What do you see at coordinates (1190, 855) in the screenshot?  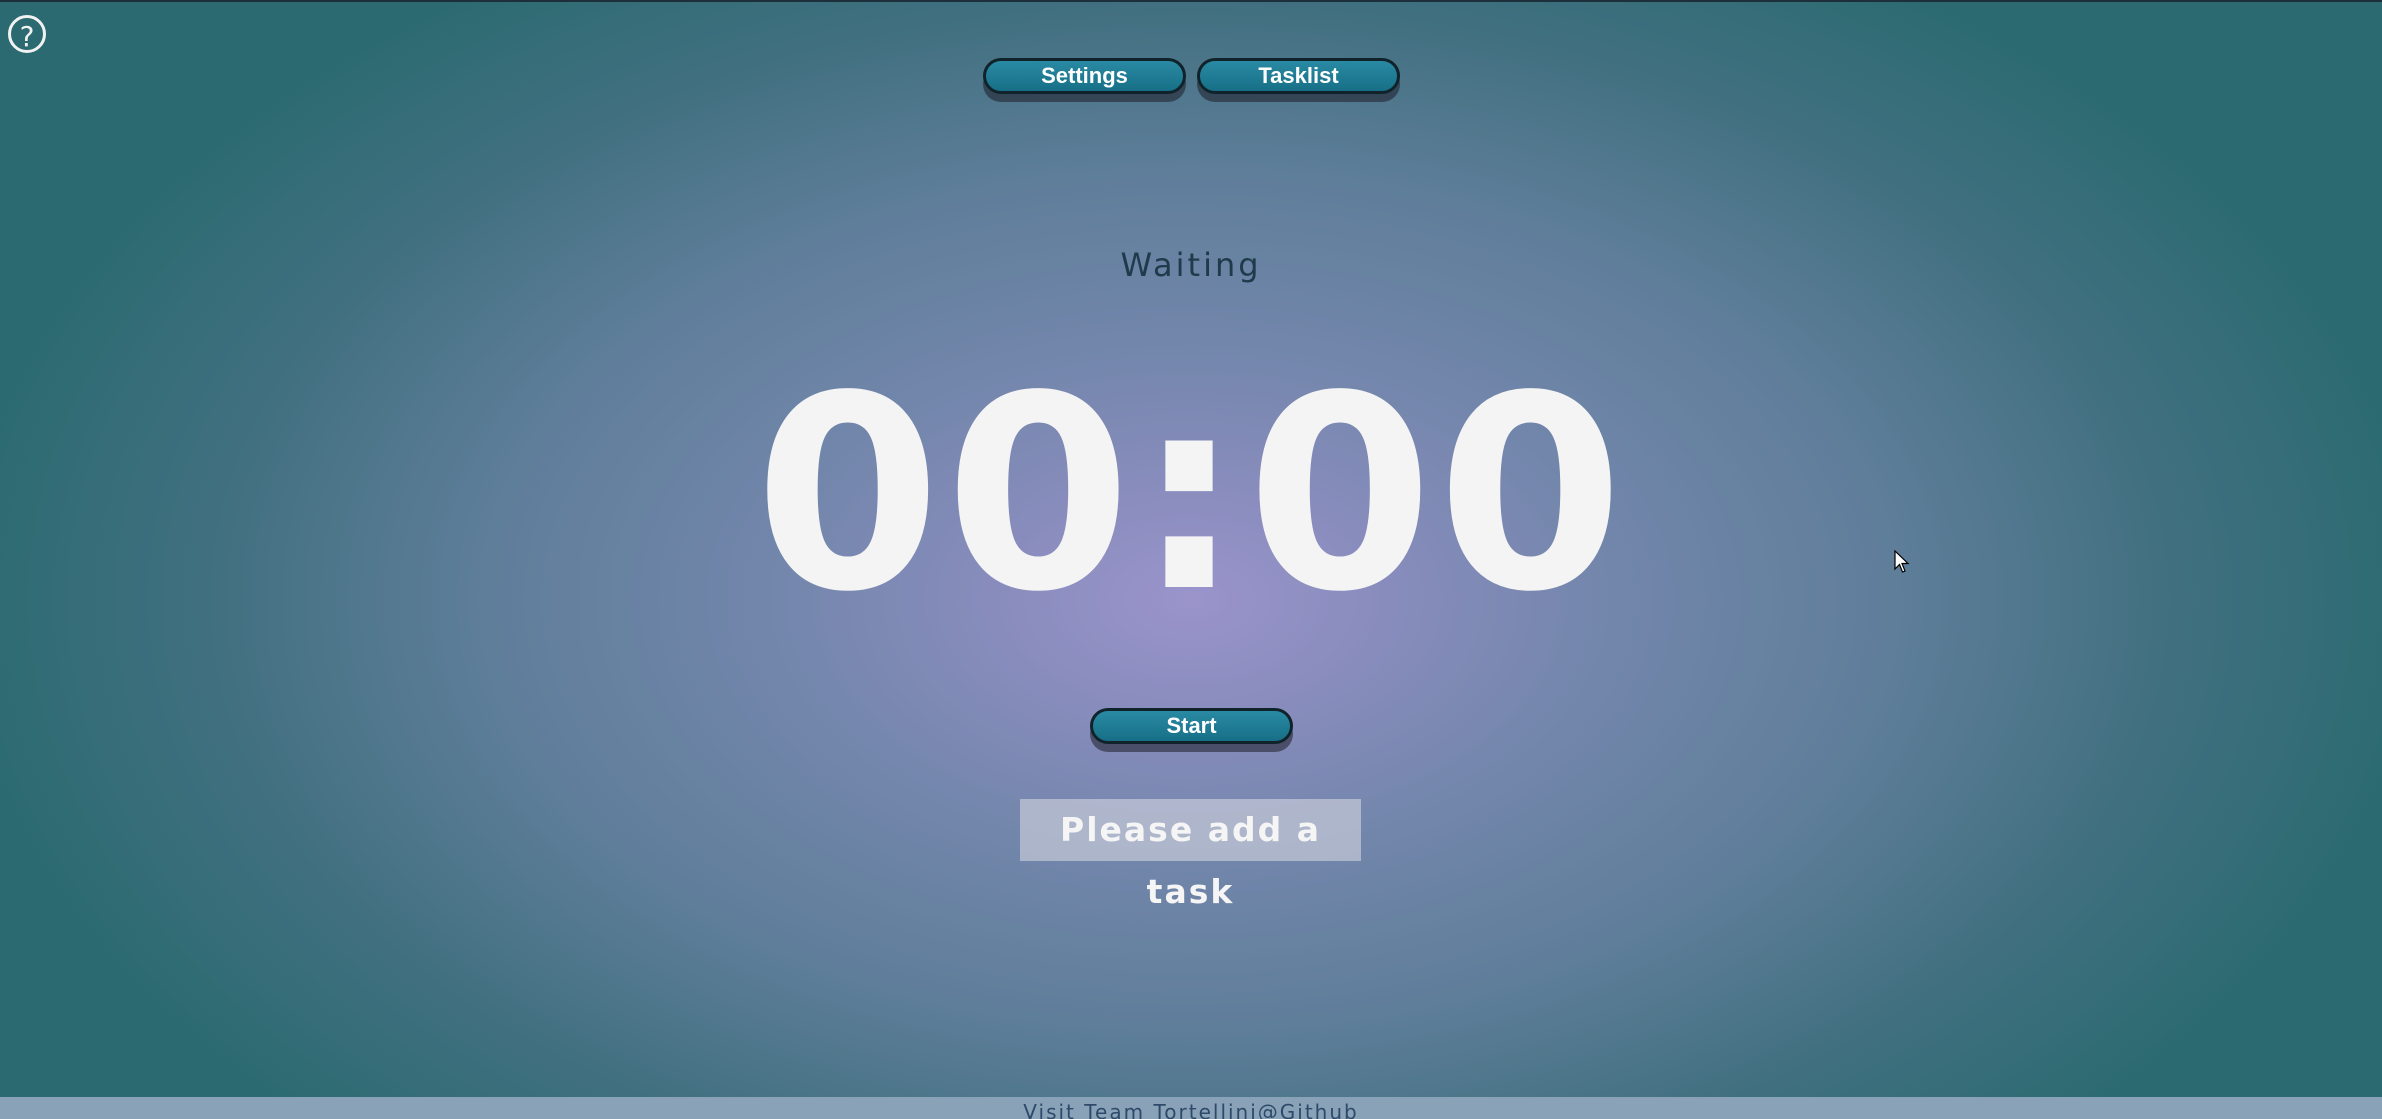 I see `current-task-message: Please add a task` at bounding box center [1190, 855].